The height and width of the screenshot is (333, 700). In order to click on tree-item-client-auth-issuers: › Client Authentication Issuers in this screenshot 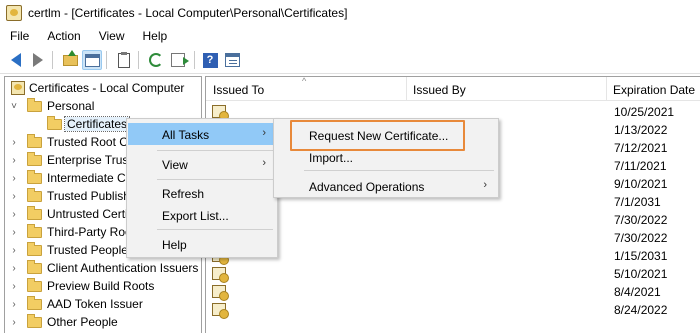, I will do `click(103, 268)`.